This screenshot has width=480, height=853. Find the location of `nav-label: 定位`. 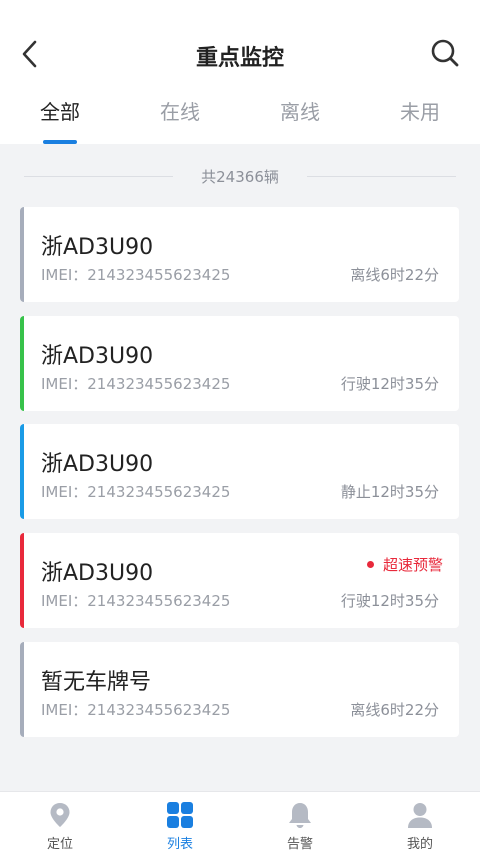

nav-label: 定位 is located at coordinates (59, 844).